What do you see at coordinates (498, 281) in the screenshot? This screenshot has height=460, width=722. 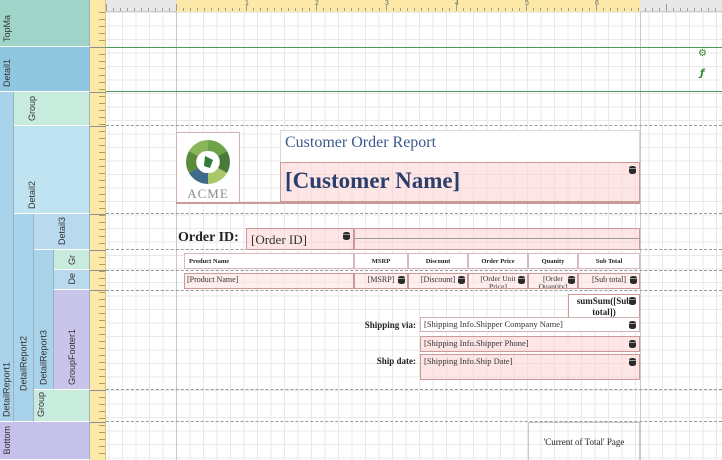 I see `table-cell: [Order Unit Price]` at bounding box center [498, 281].